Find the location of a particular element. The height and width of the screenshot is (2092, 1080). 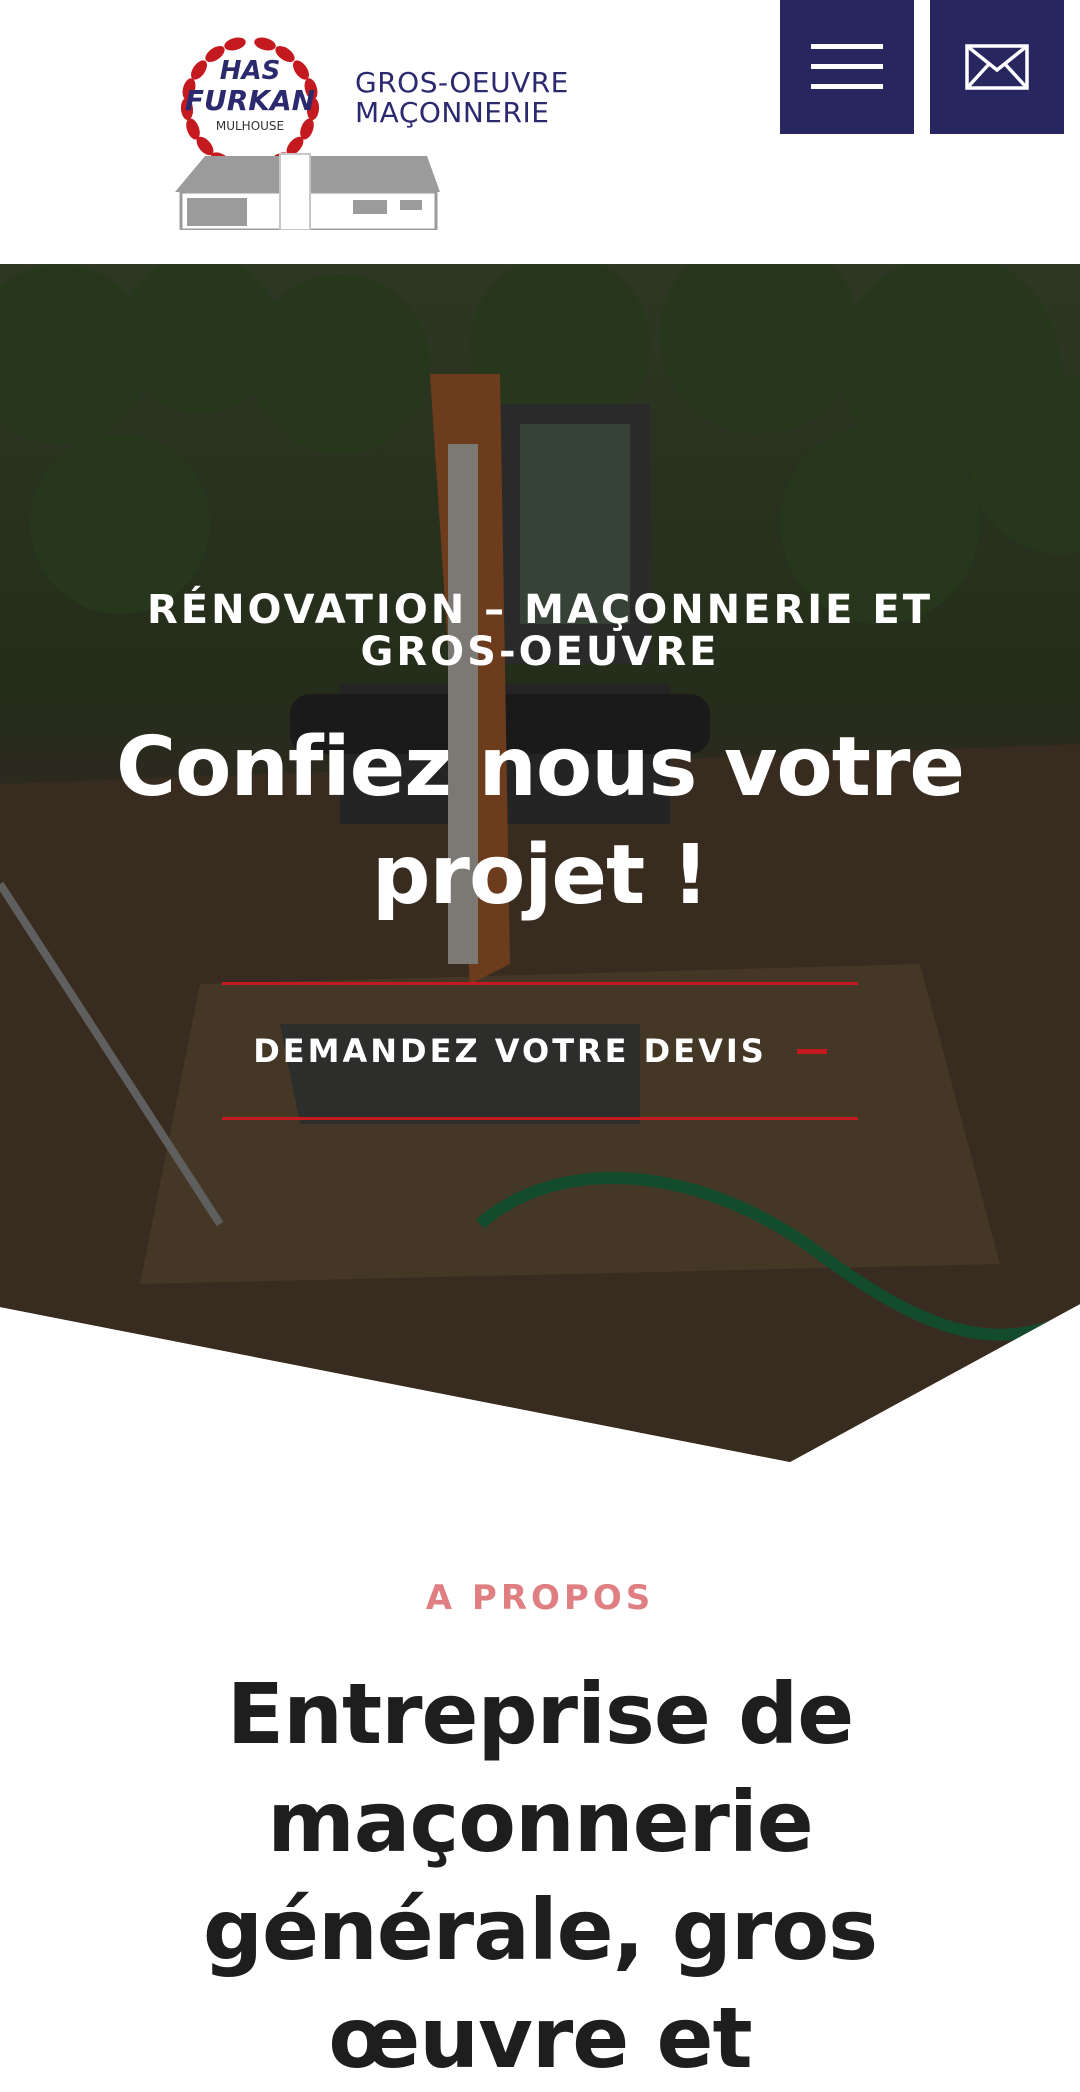

hamburger-icon is located at coordinates (847, 66).